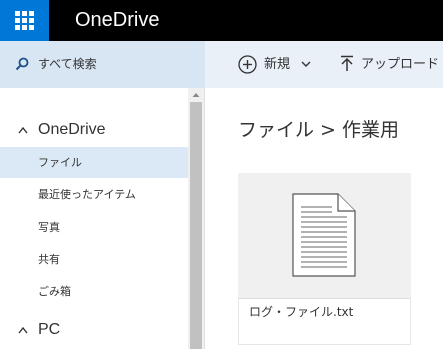 This screenshot has width=443, height=349. Describe the element at coordinates (196, 225) in the screenshot. I see `scrollbar-thumb` at that location.